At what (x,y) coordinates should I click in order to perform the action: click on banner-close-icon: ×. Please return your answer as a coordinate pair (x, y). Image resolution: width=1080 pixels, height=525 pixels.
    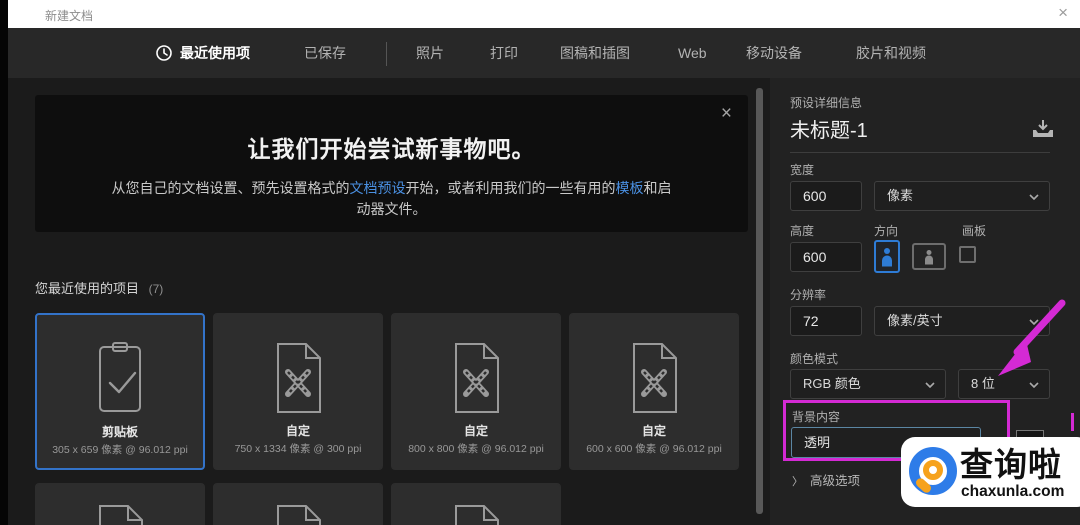
    Looking at the image, I should click on (726, 114).